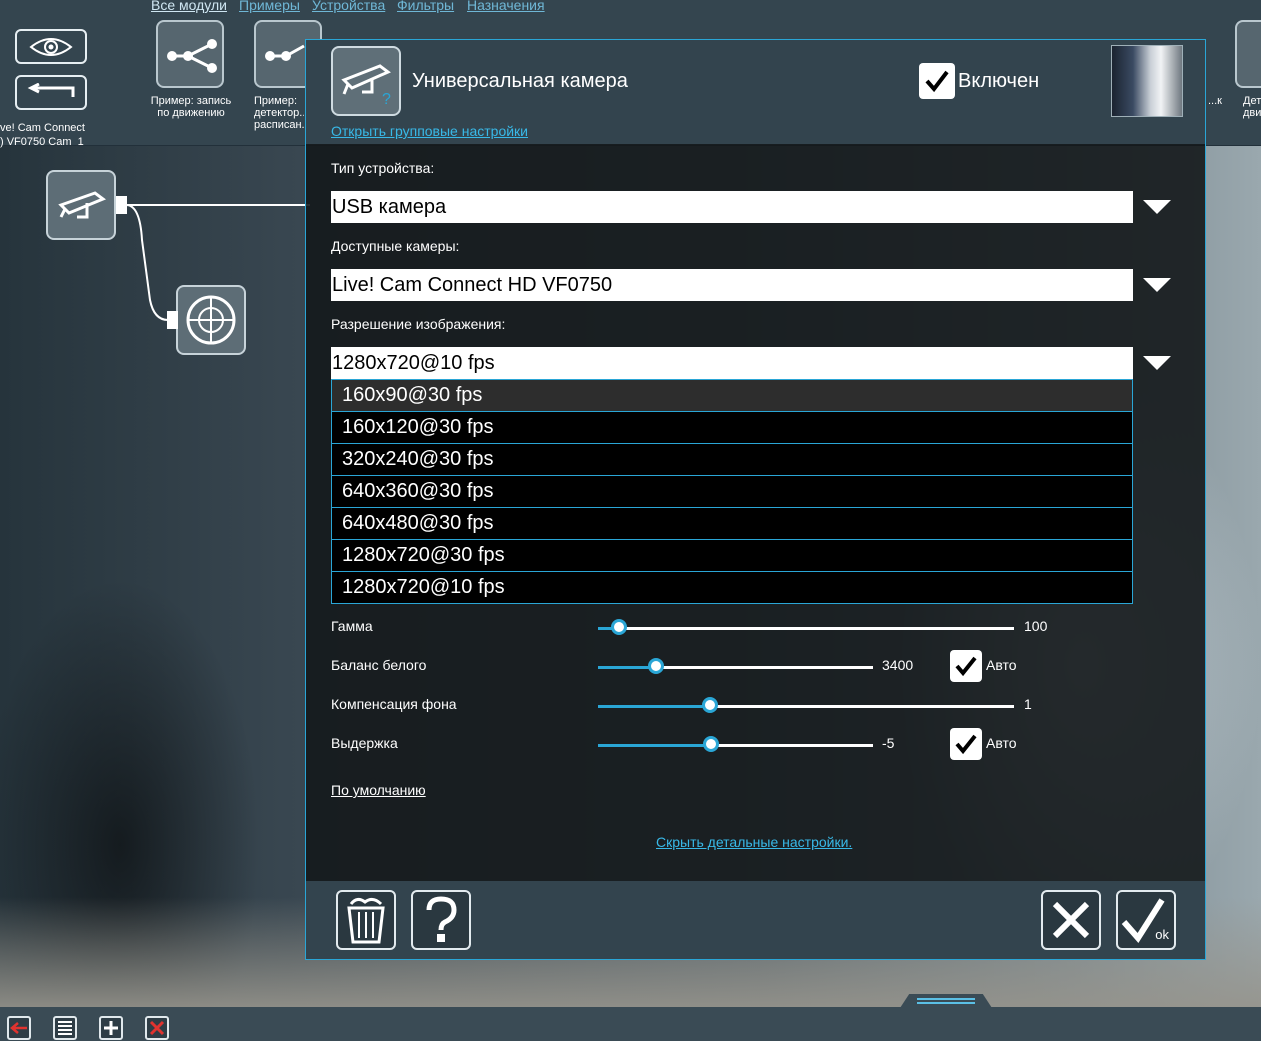 The image size is (1261, 1041). I want to click on back-arrow-button, so click(19, 1028).